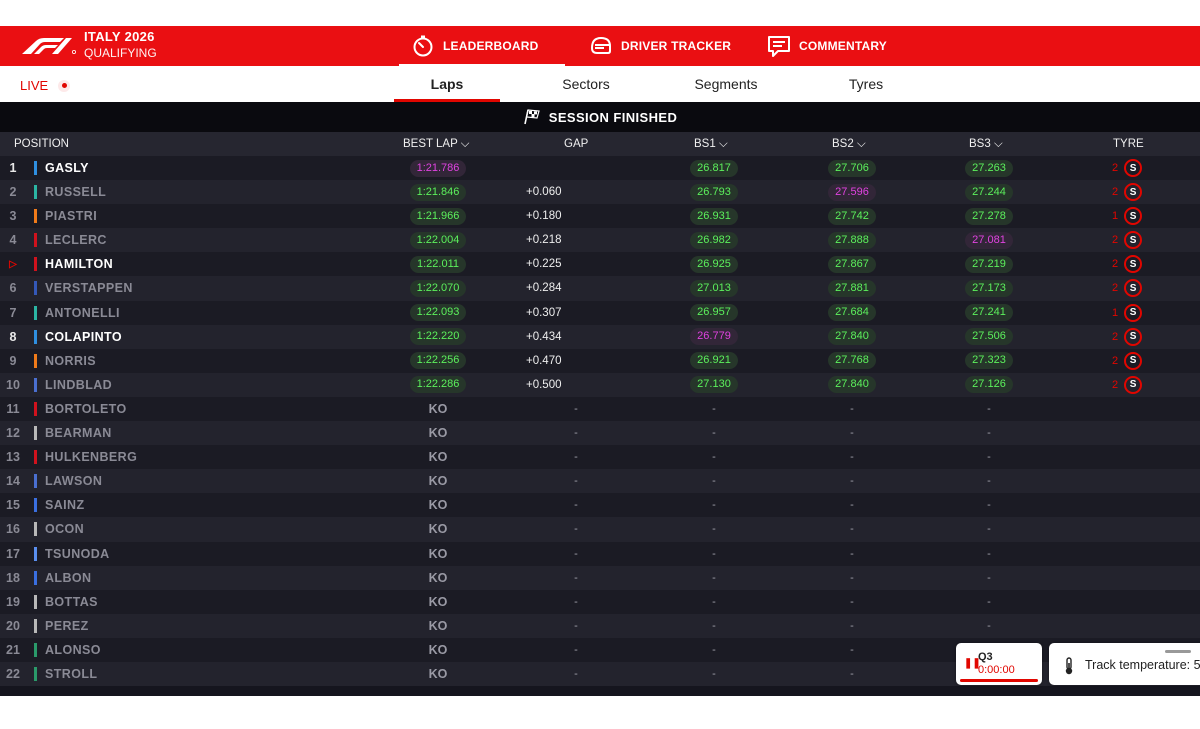  What do you see at coordinates (73, 481) in the screenshot?
I see `driver-name: LAWSON` at bounding box center [73, 481].